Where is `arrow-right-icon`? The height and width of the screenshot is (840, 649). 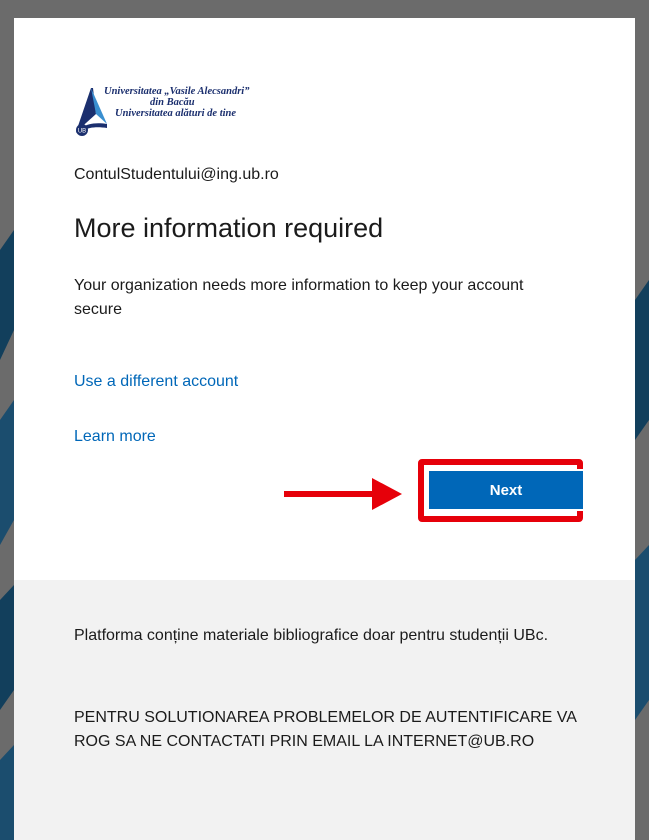
arrow-right-icon is located at coordinates (343, 494).